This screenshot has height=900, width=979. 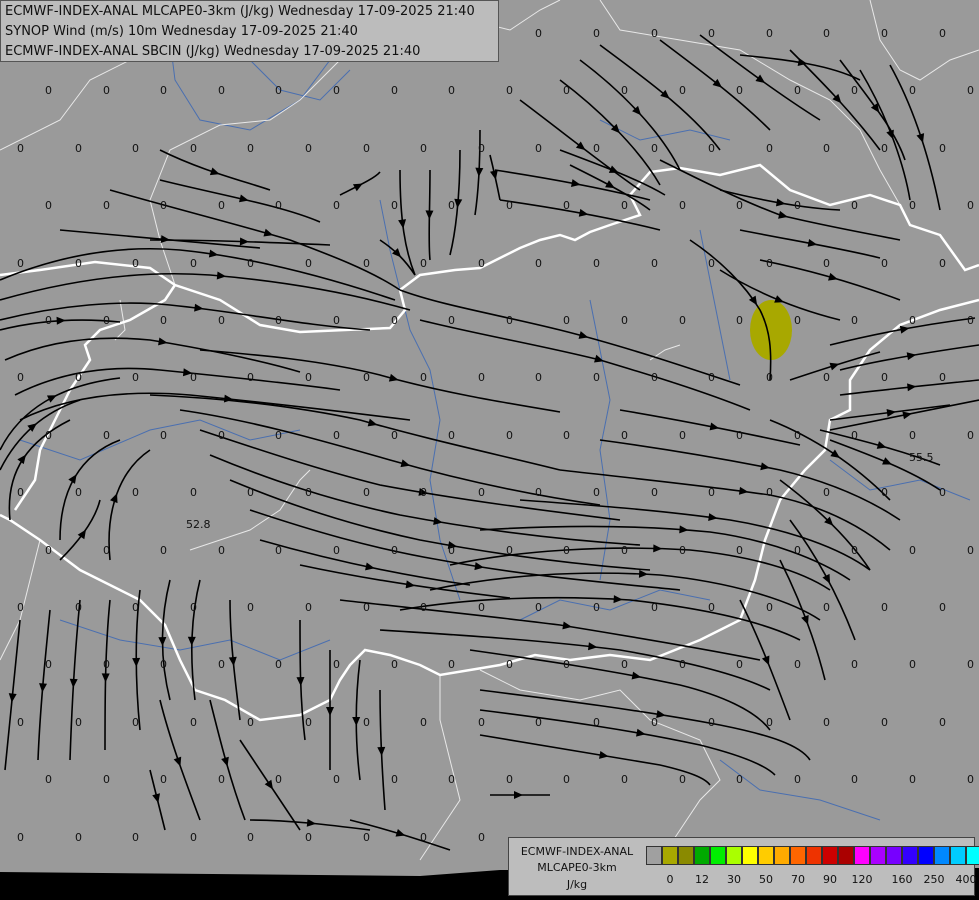 I want to click on legend-tick-label: 70, so click(x=798, y=879).